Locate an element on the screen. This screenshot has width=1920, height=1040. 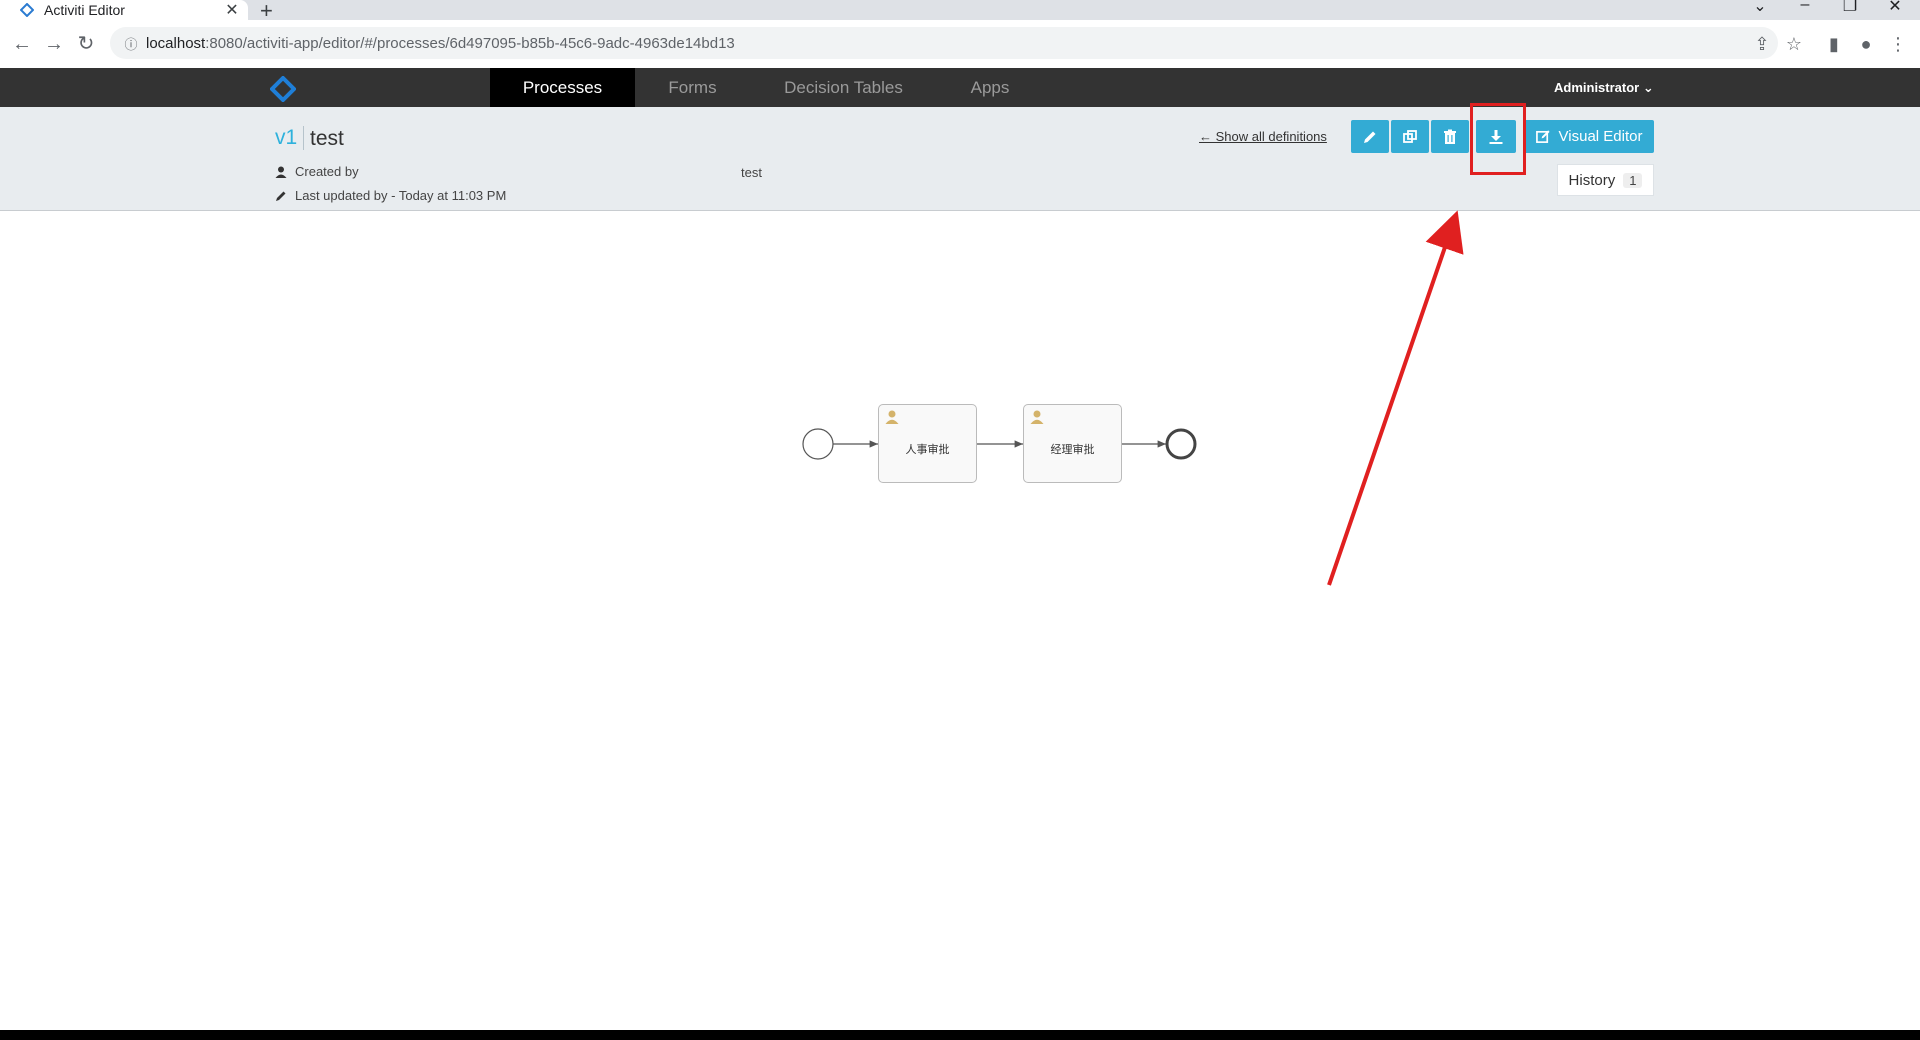
created-by-value: test is located at coordinates (751, 172).